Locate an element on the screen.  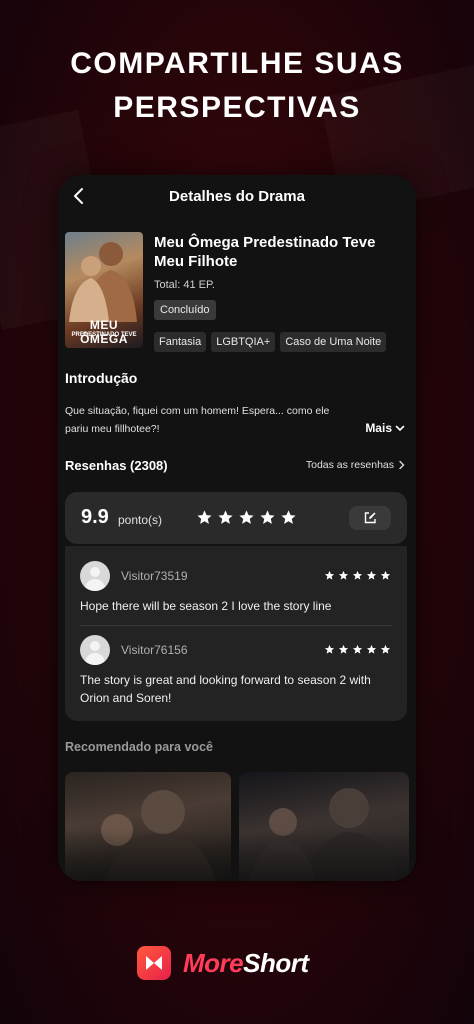
headline-line2: PERSPECTIVAS is located at coordinates (237, 107).